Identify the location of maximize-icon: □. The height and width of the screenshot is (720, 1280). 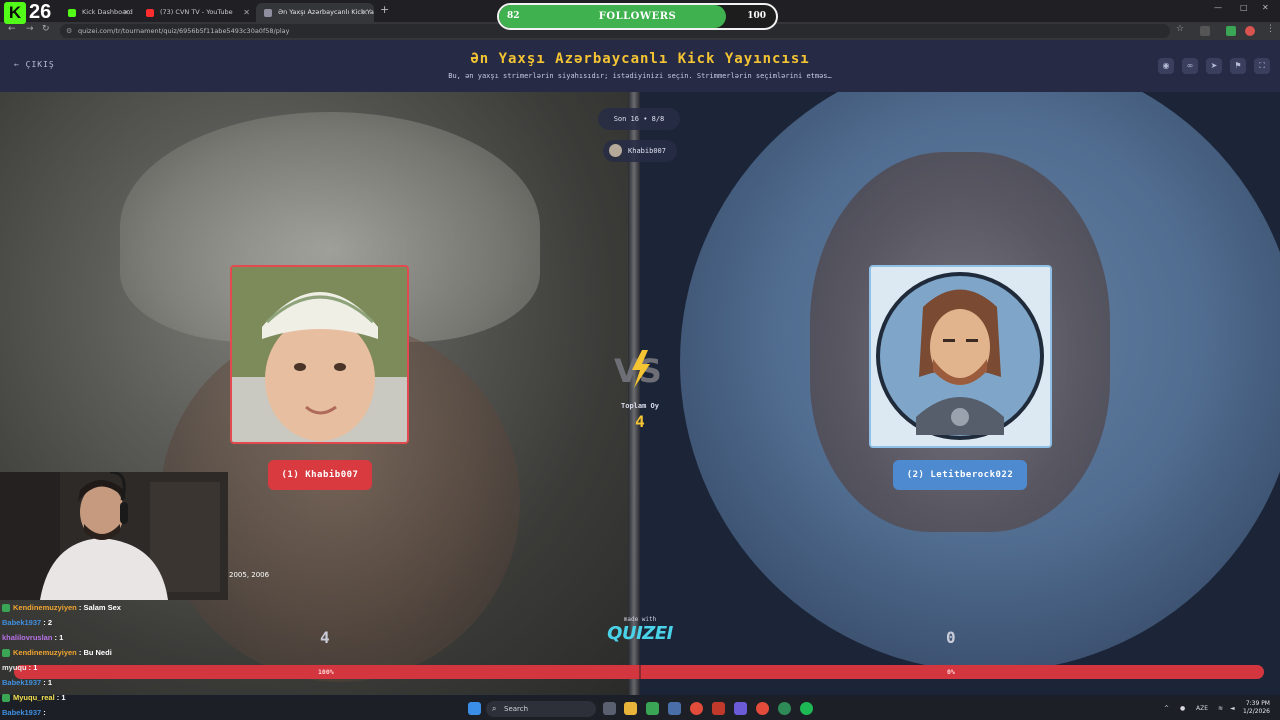
(1244, 7).